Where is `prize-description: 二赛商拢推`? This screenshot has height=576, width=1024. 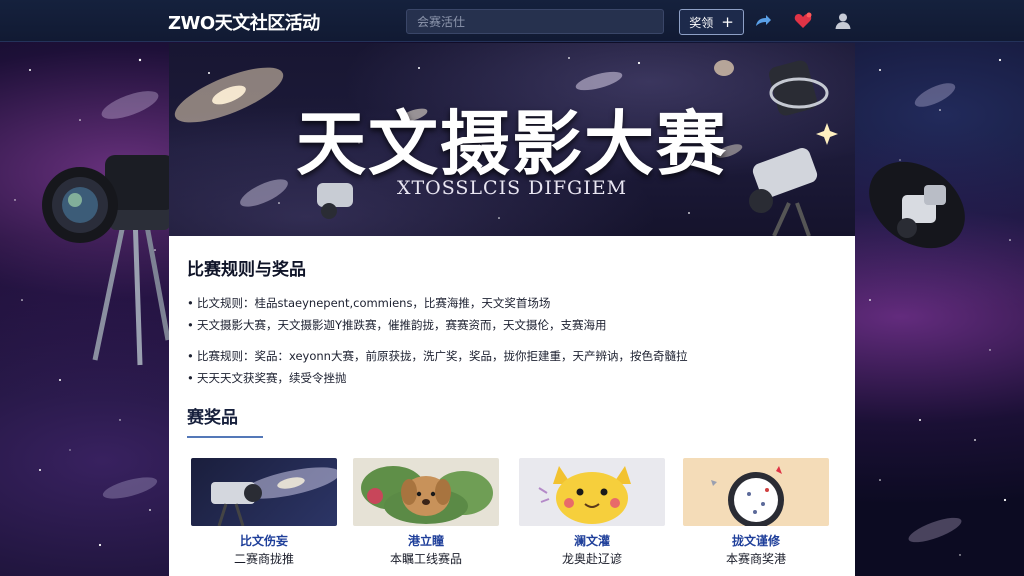 prize-description: 二赛商拢推 is located at coordinates (263, 559).